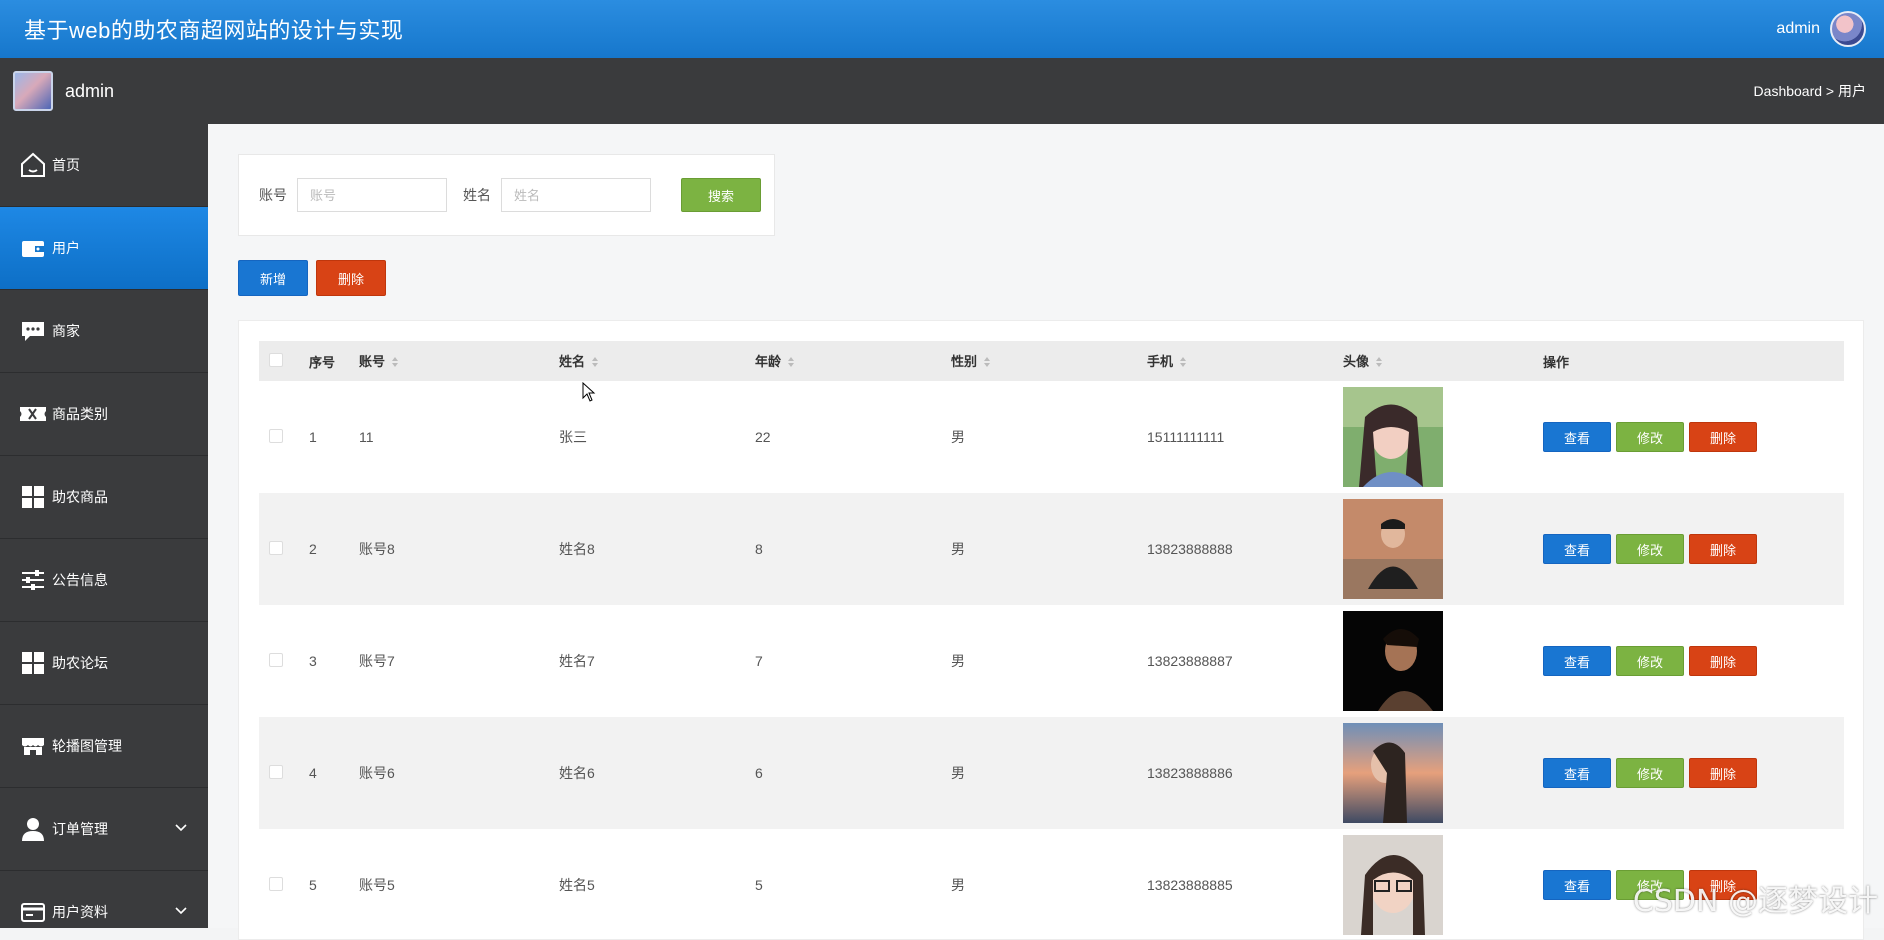  What do you see at coordinates (1443, 361) in the screenshot?
I see `column-header-avatar: 头像` at bounding box center [1443, 361].